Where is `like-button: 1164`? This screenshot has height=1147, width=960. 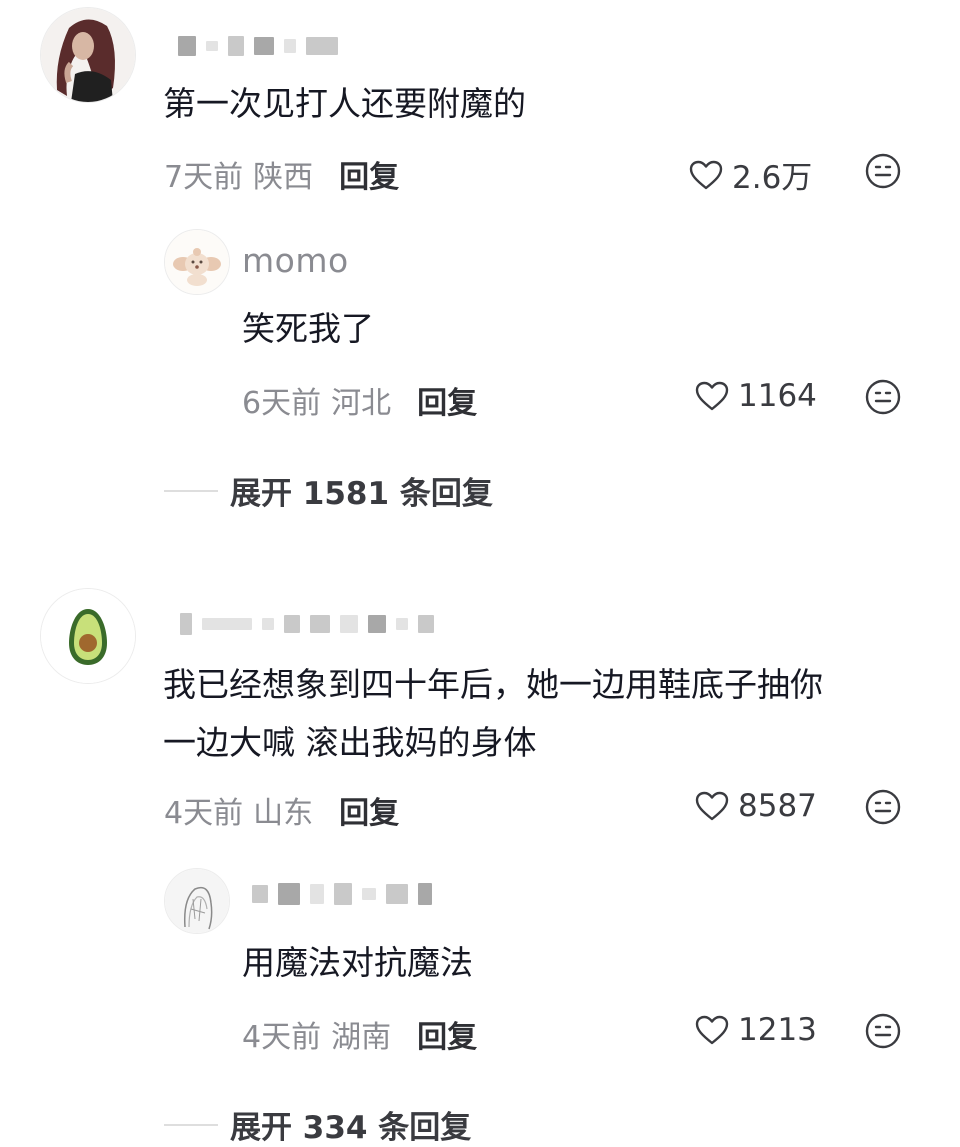 like-button: 1164 is located at coordinates (755, 396).